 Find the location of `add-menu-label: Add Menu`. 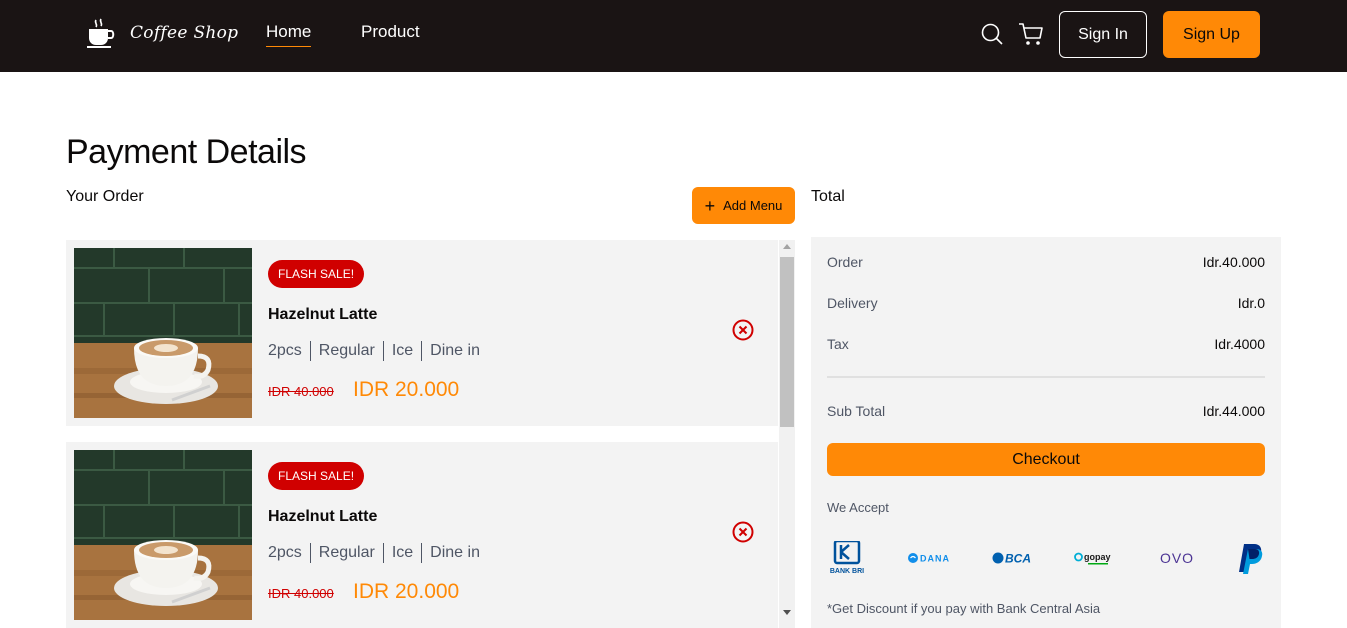

add-menu-label: Add Menu is located at coordinates (753, 205).